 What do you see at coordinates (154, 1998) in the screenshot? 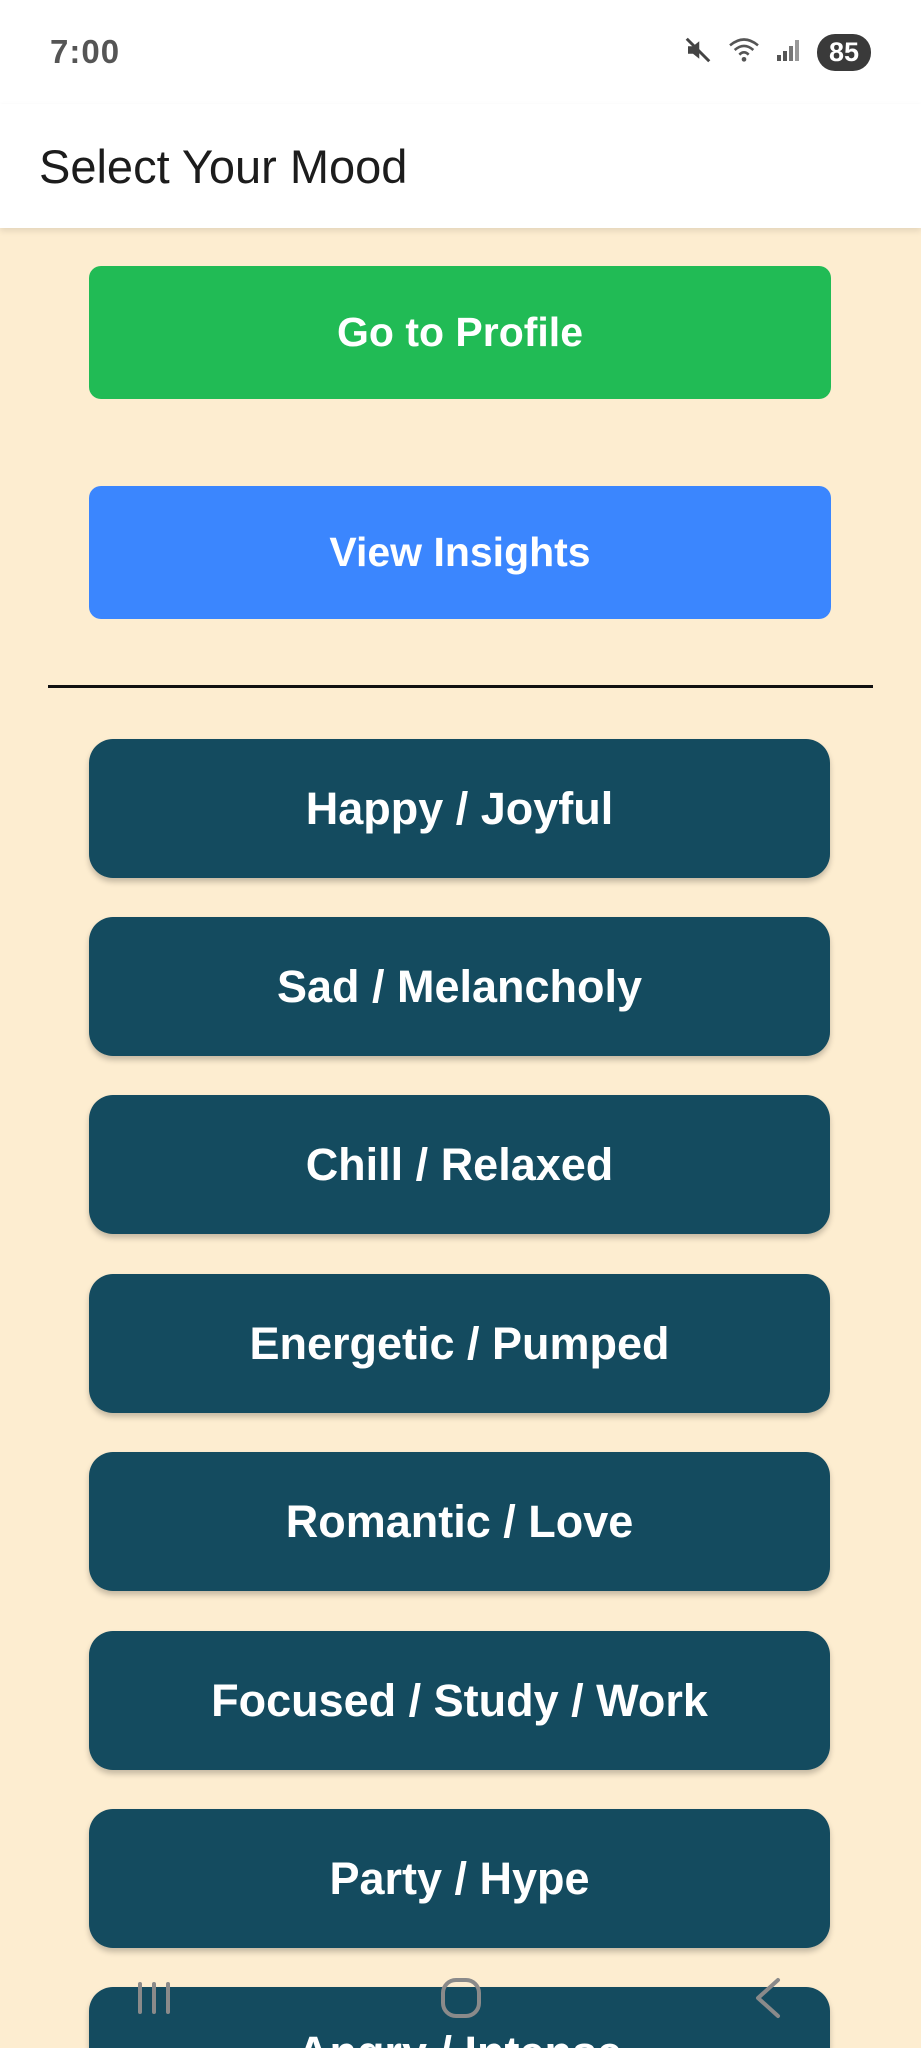
I see `recents-icon` at bounding box center [154, 1998].